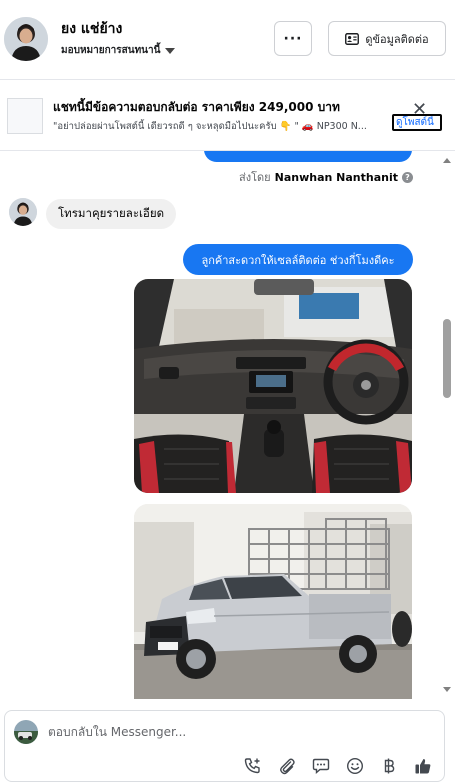 Image resolution: width=455 pixels, height=784 pixels. What do you see at coordinates (321, 766) in the screenshot?
I see `chat-bubble-icon` at bounding box center [321, 766].